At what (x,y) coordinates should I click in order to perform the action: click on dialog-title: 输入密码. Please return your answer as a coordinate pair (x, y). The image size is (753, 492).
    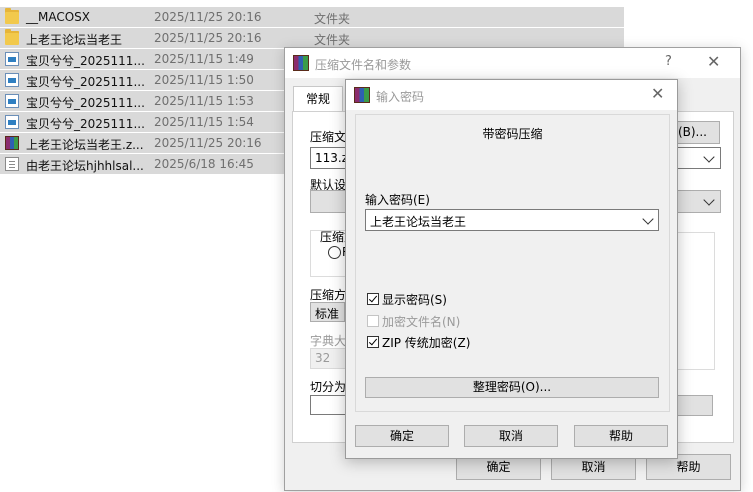
    Looking at the image, I should click on (400, 97).